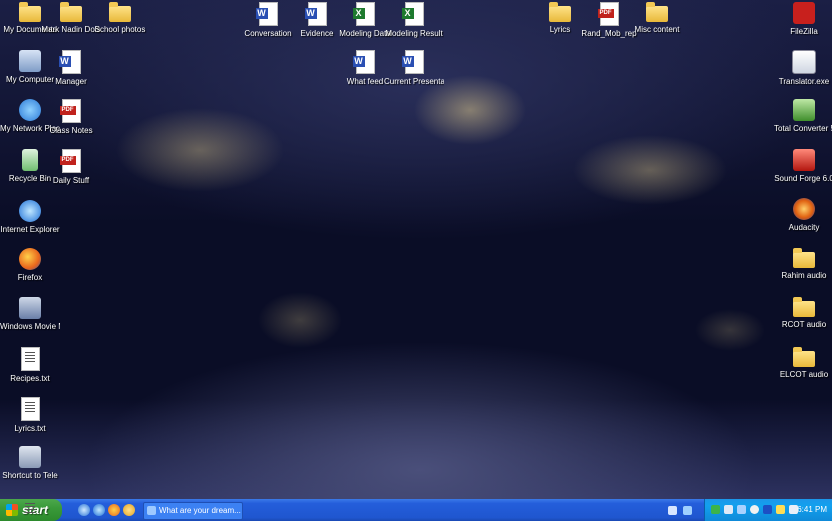 Image resolution: width=832 pixels, height=521 pixels. I want to click on lyrics-txt-icon: Lyrics.txt, so click(30, 415).